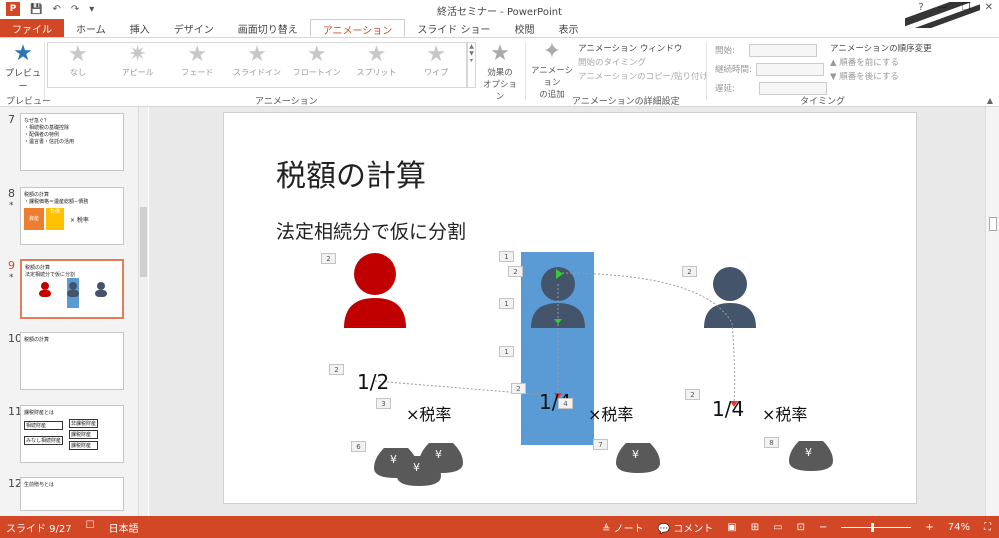 This screenshot has height=538, width=999. What do you see at coordinates (500, 53) in the screenshot?
I see `effect-star-icon: ★` at bounding box center [500, 53].